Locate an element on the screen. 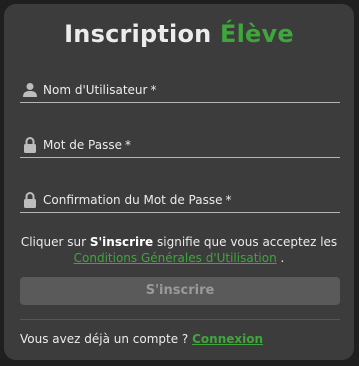 The height and width of the screenshot is (366, 359). username-field: Nom d'Utilisateur * is located at coordinates (180, 91).